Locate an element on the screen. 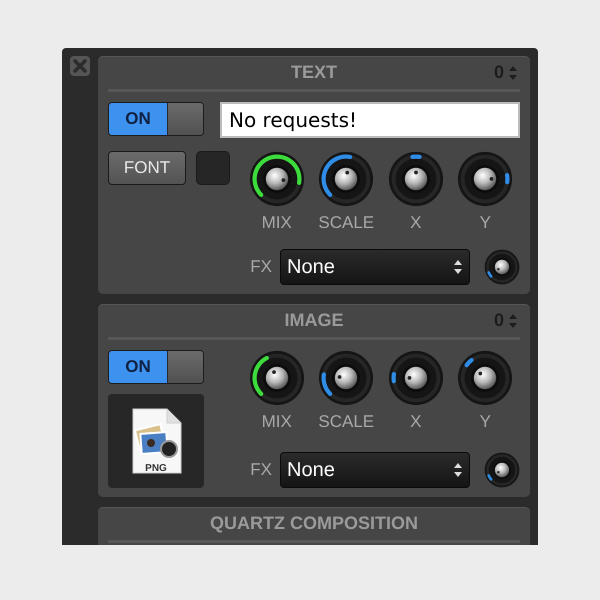  image-well: PNG is located at coordinates (156, 441).